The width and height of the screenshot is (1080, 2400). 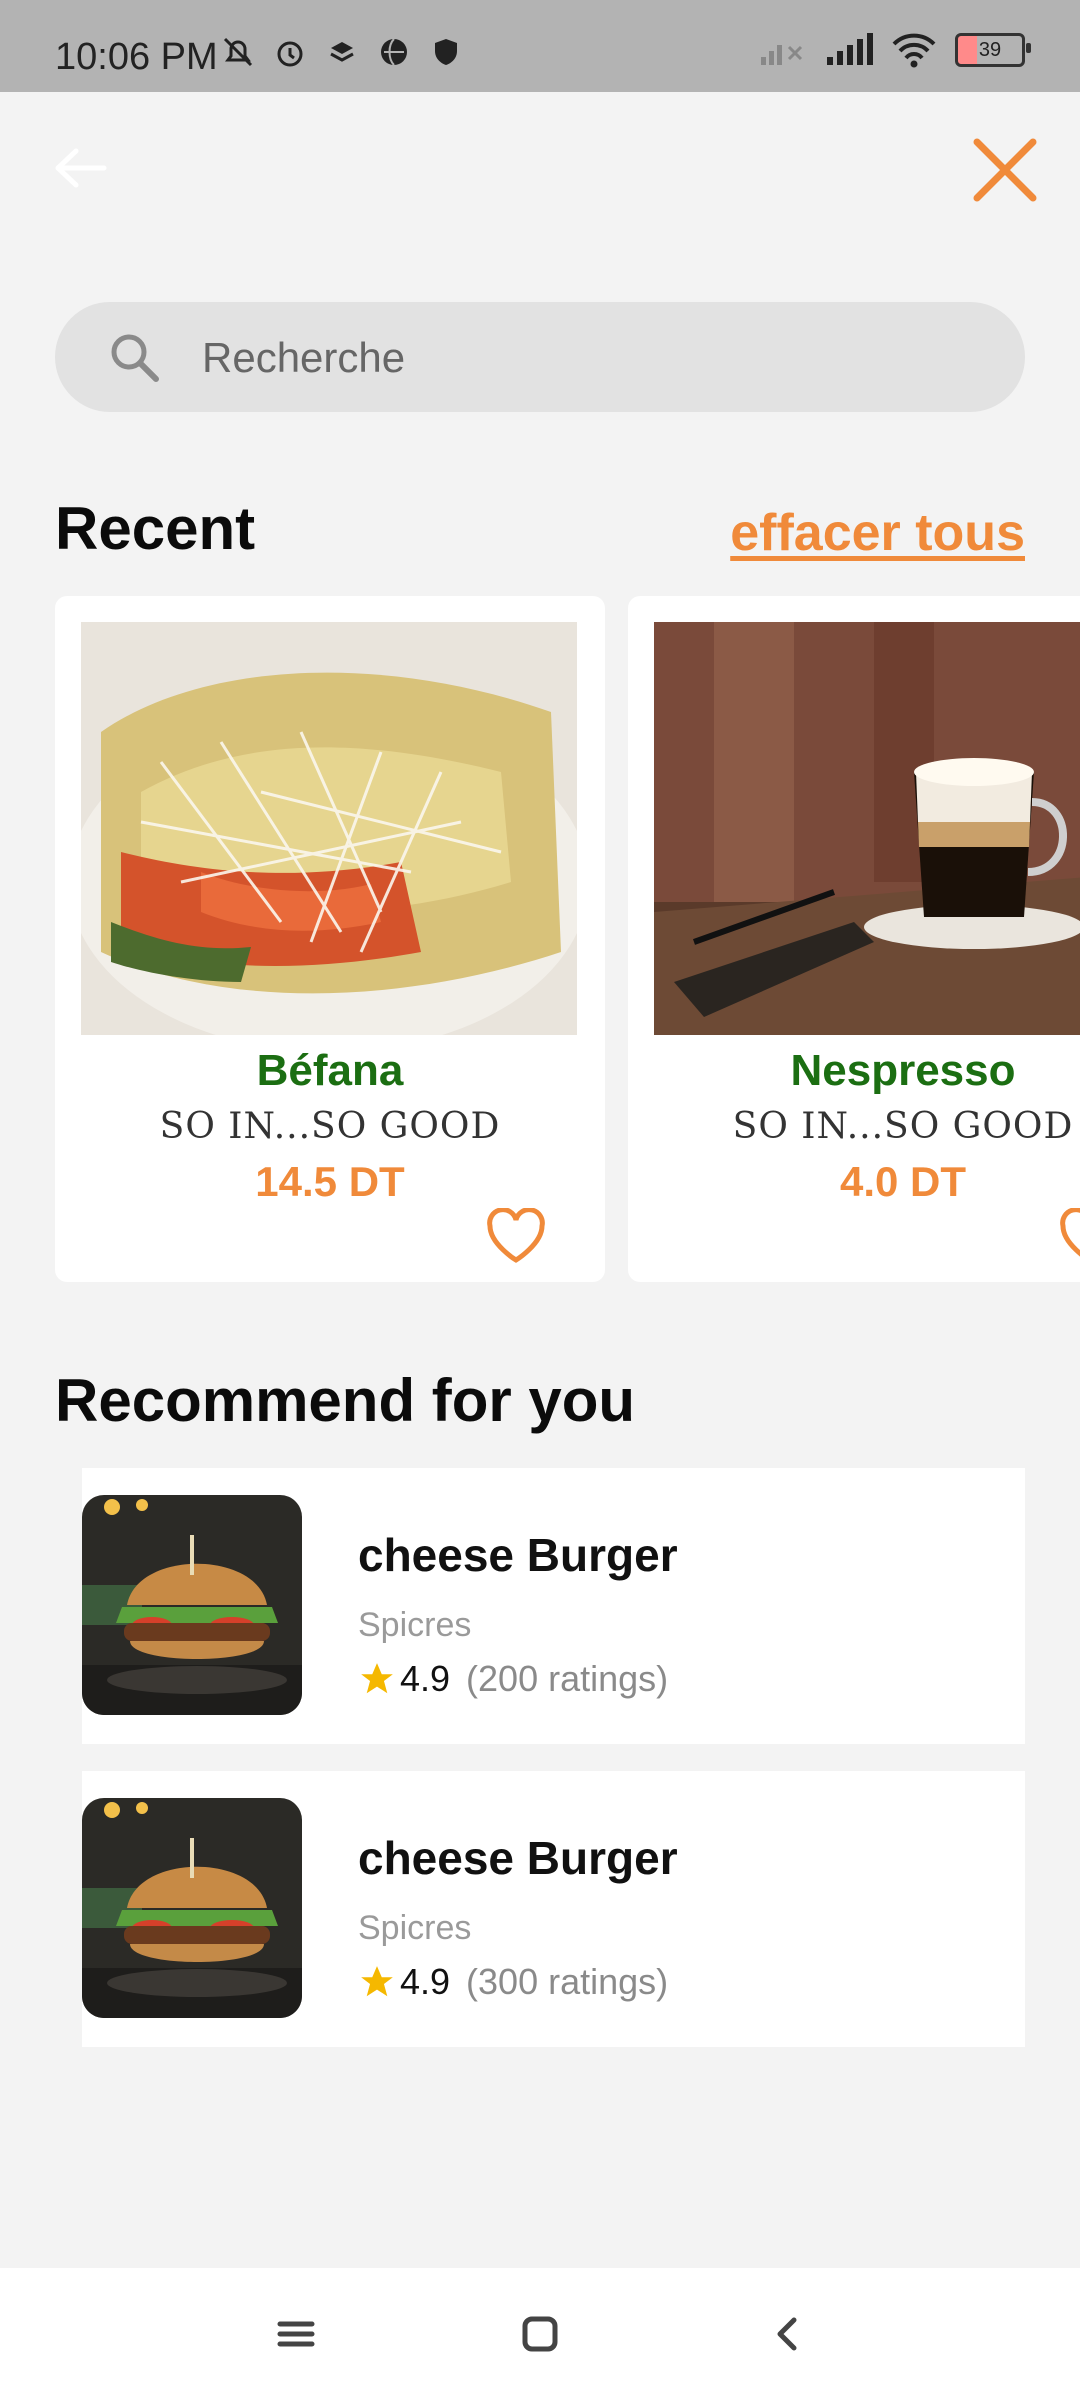 I want to click on browser-icon, so click(x=394, y=52).